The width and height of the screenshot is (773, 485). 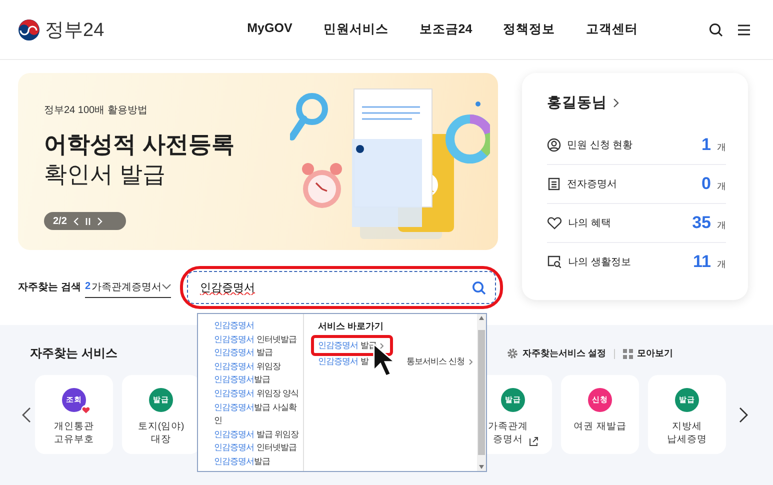 What do you see at coordinates (355, 29) in the screenshot?
I see `nav-link: 민원서비스` at bounding box center [355, 29].